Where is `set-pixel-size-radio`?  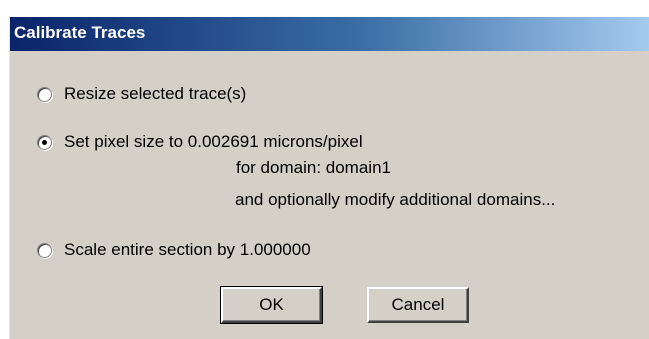
set-pixel-size-radio is located at coordinates (44, 142).